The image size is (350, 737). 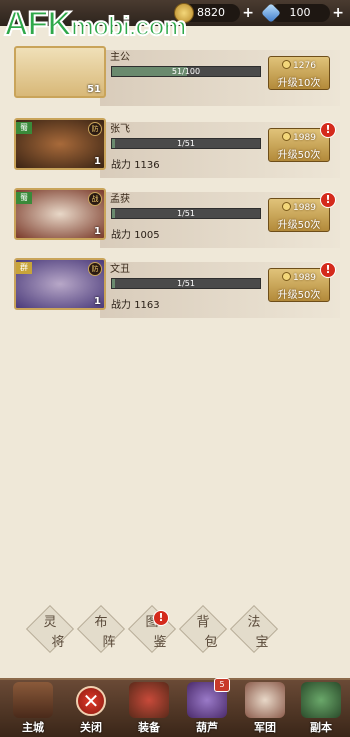 I want to click on coin-value: 8820, so click(x=211, y=12).